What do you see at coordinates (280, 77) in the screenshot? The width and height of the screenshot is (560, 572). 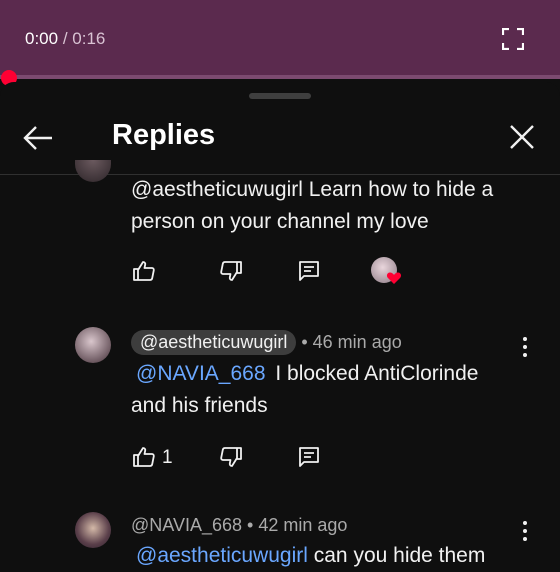 I see `progress-track` at bounding box center [280, 77].